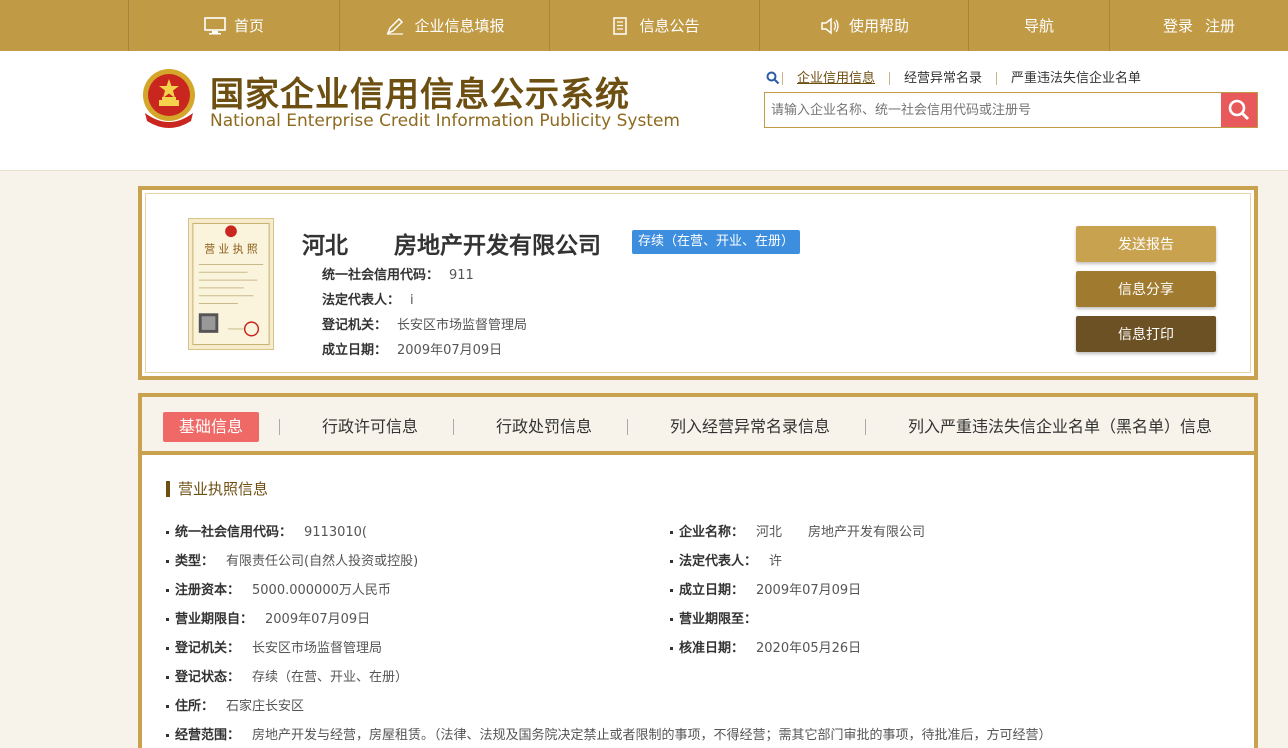 This screenshot has width=1288, height=748. I want to click on field-value: 有限责任公司(自然人投资或控股), so click(322, 561).